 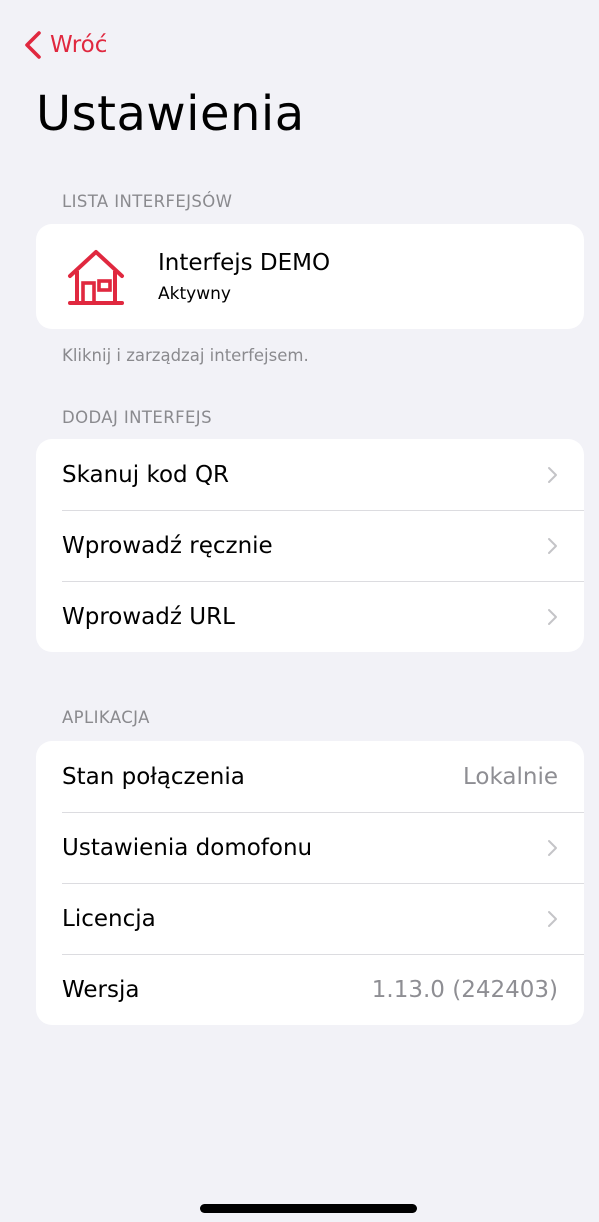 I want to click on back-button: Wróć, so click(x=65, y=45).